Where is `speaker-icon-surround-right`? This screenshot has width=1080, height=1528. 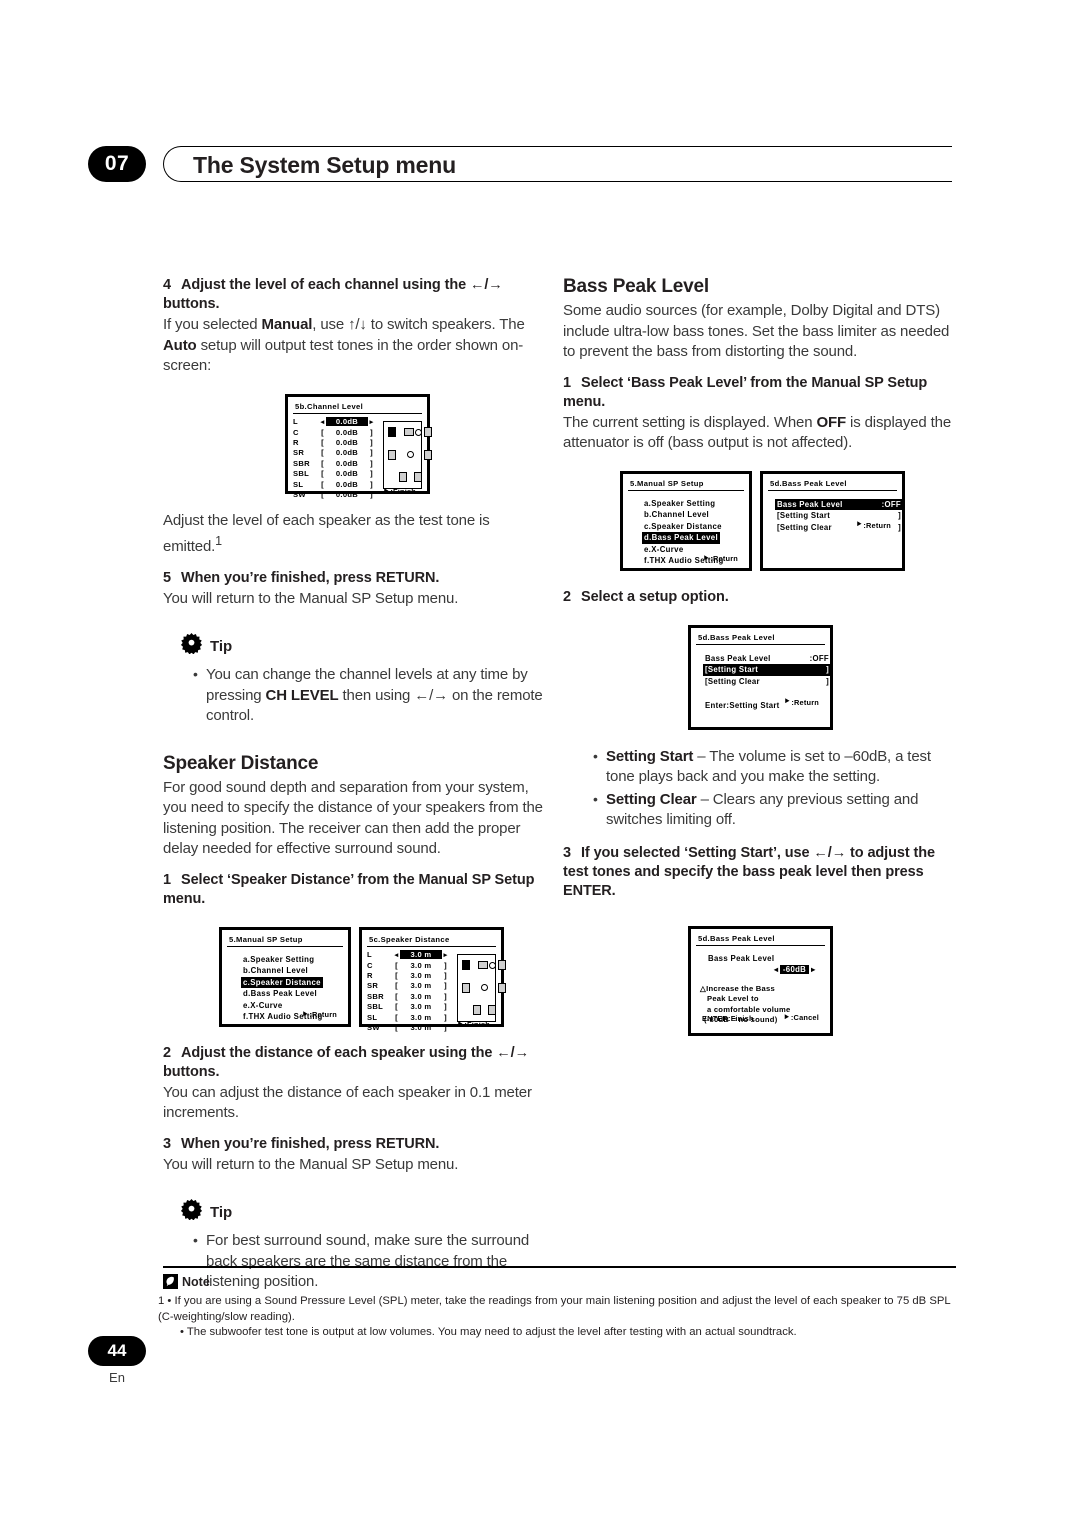 speaker-icon-surround-right is located at coordinates (502, 987).